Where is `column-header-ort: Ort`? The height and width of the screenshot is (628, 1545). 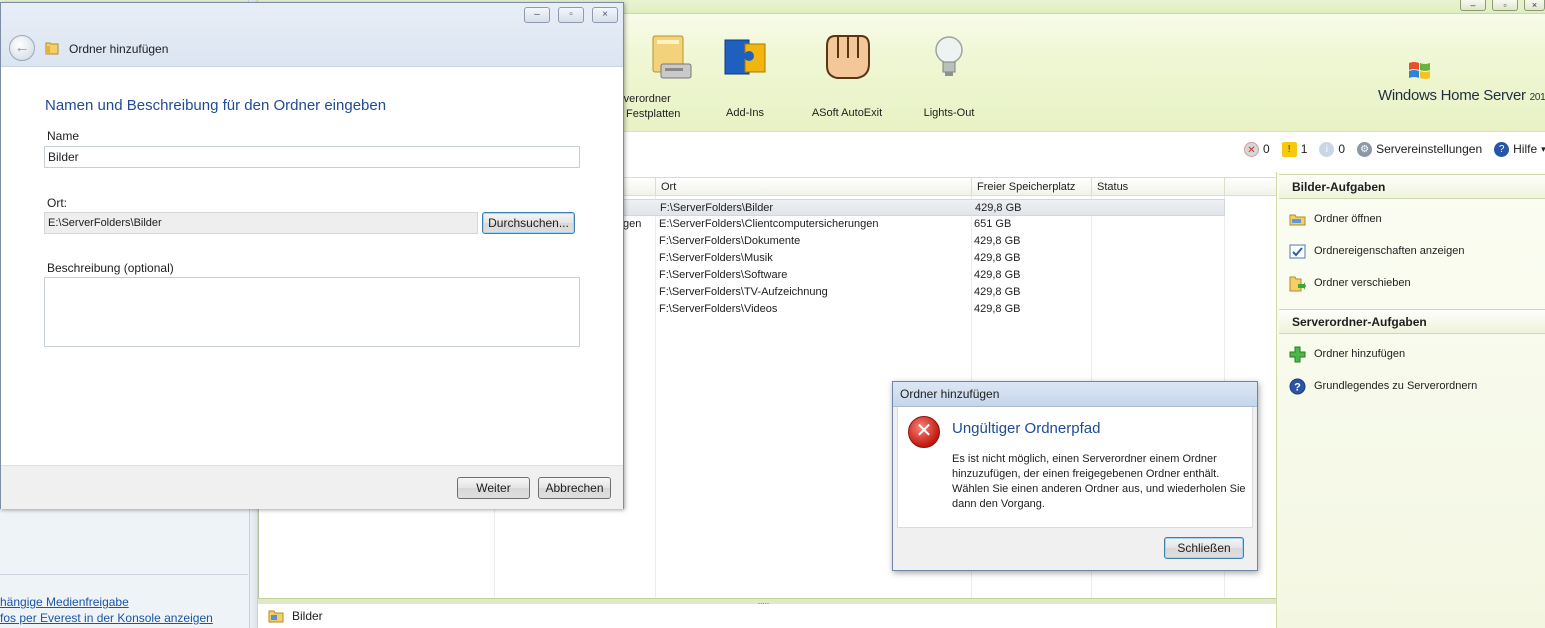
column-header-ort: Ort is located at coordinates (814, 187).